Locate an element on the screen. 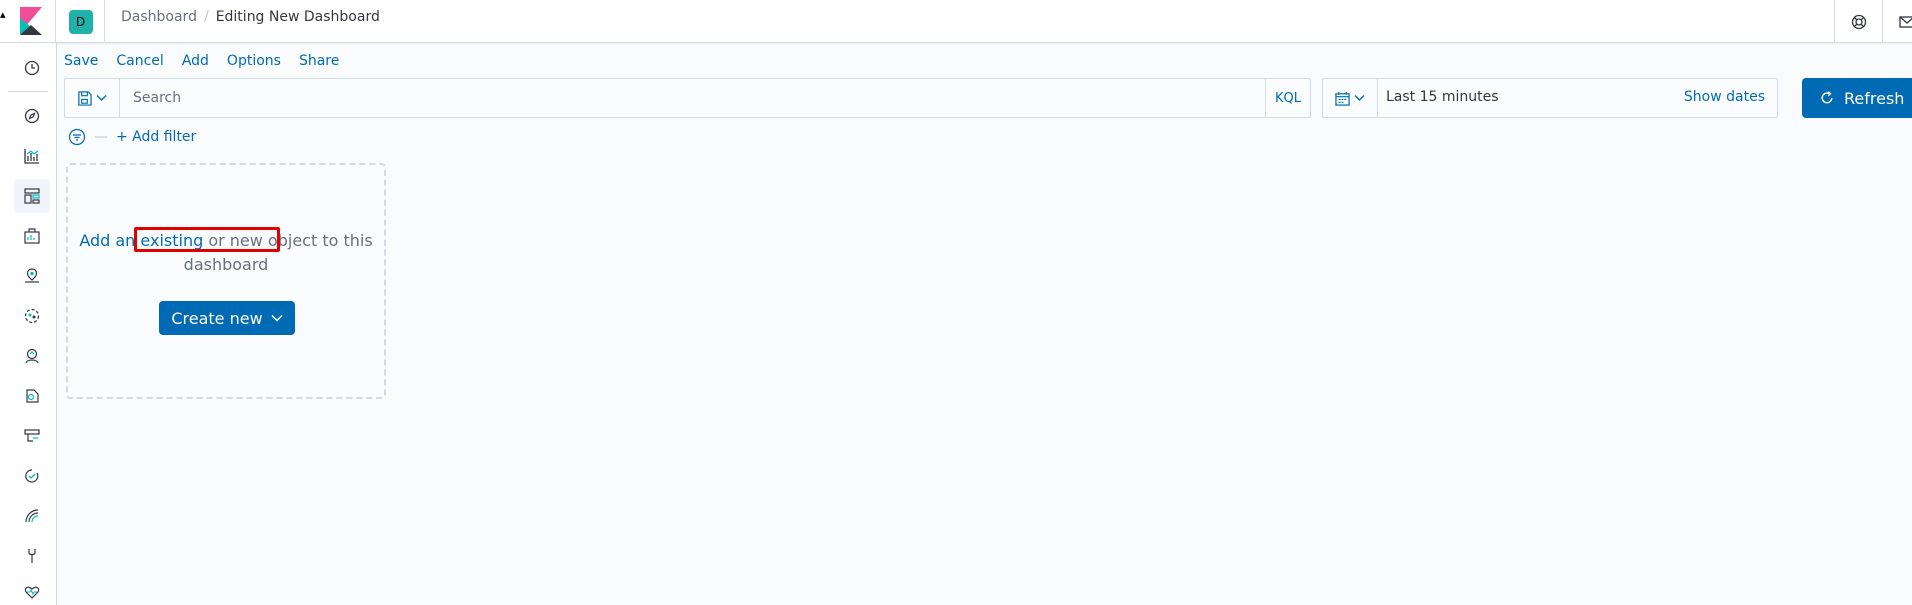  filter-bar: — + Add filter is located at coordinates (132, 137).